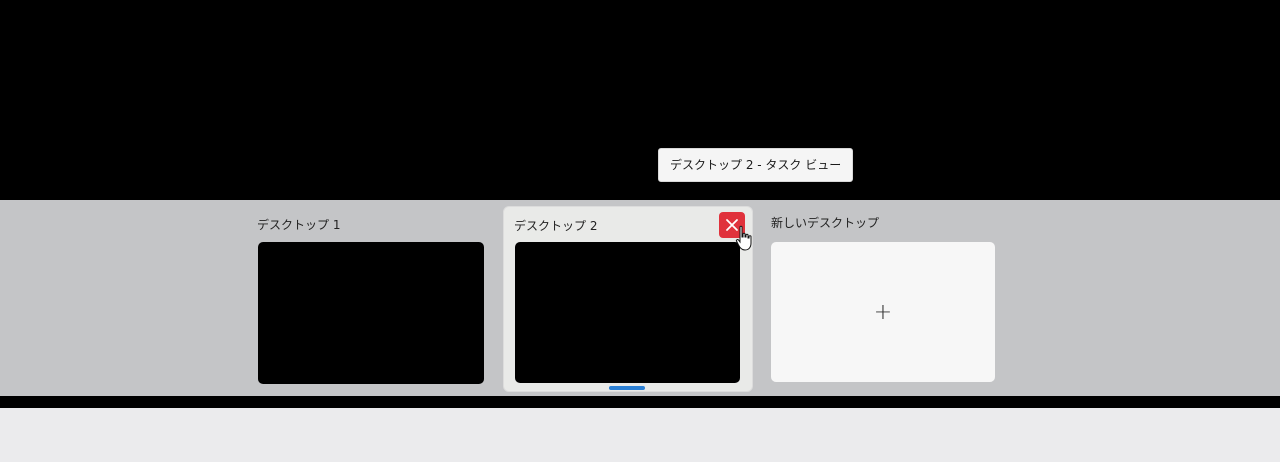  I want to click on new-desktop-label: 新しいデスクトップ, so click(825, 223).